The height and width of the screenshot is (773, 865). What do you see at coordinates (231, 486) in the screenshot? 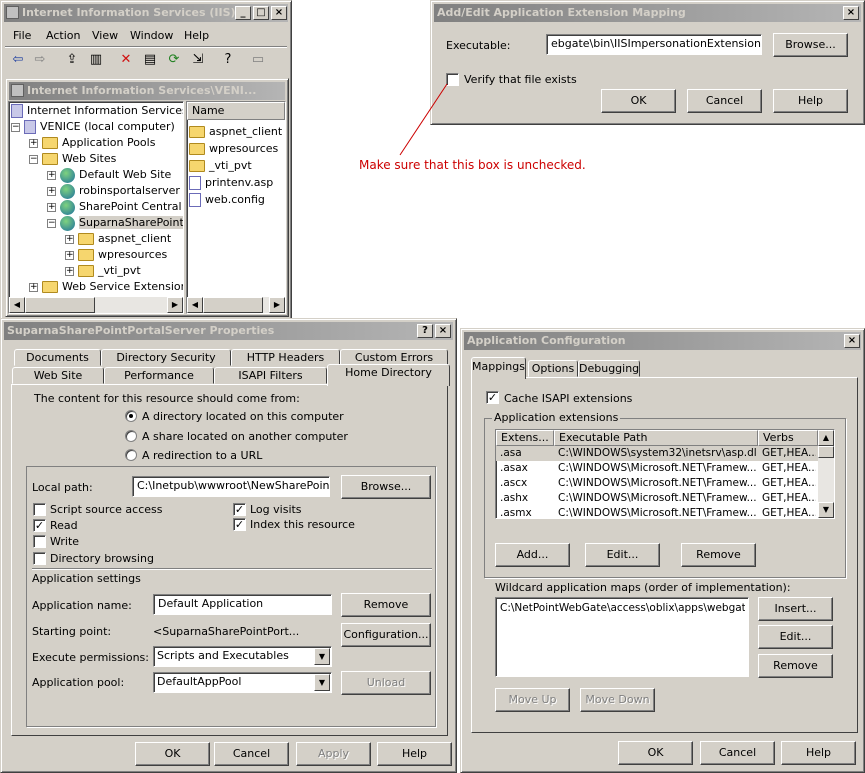
I see `local-path-input: C:\Inetpub\wwwroot\NewSharePoint` at bounding box center [231, 486].